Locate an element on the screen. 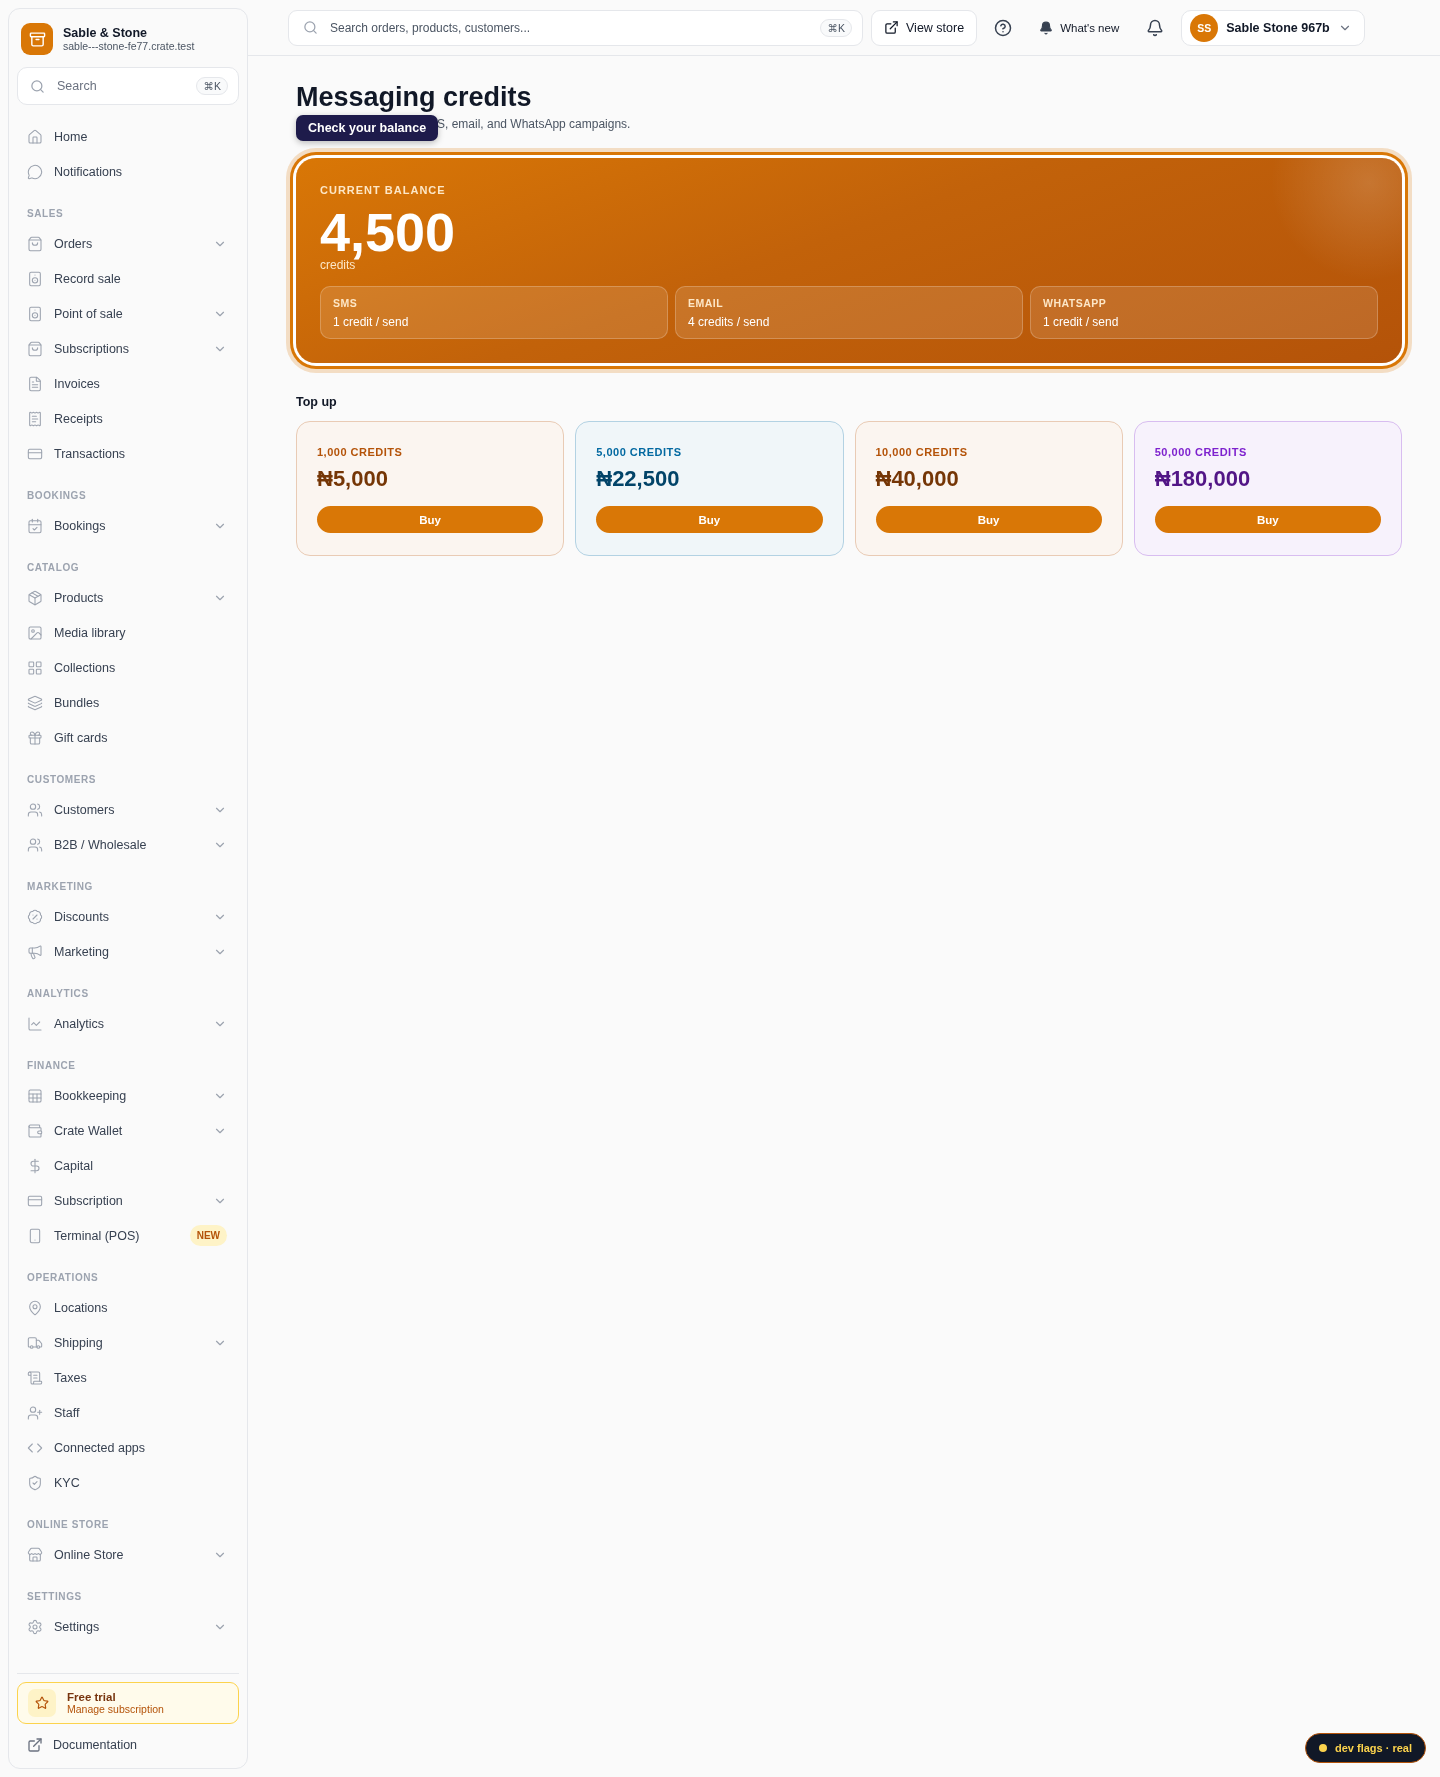 The width and height of the screenshot is (1440, 1777). nav-item: Marketing is located at coordinates (128, 951).